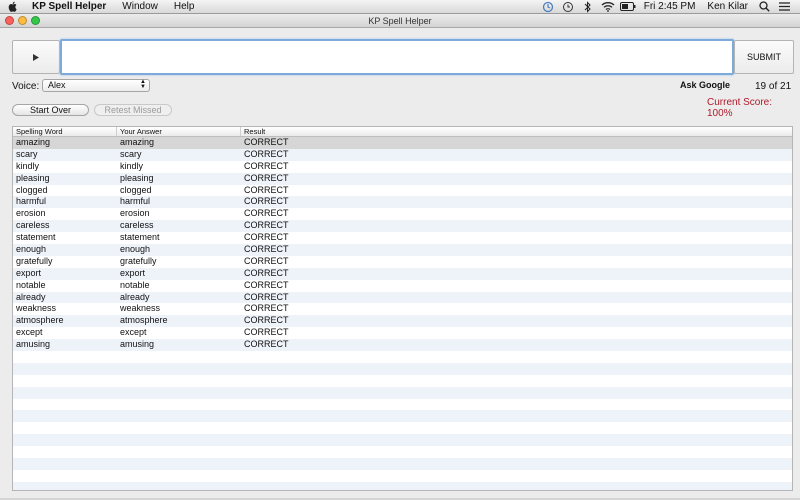  What do you see at coordinates (26, 86) in the screenshot?
I see `voice-label: Voice:` at bounding box center [26, 86].